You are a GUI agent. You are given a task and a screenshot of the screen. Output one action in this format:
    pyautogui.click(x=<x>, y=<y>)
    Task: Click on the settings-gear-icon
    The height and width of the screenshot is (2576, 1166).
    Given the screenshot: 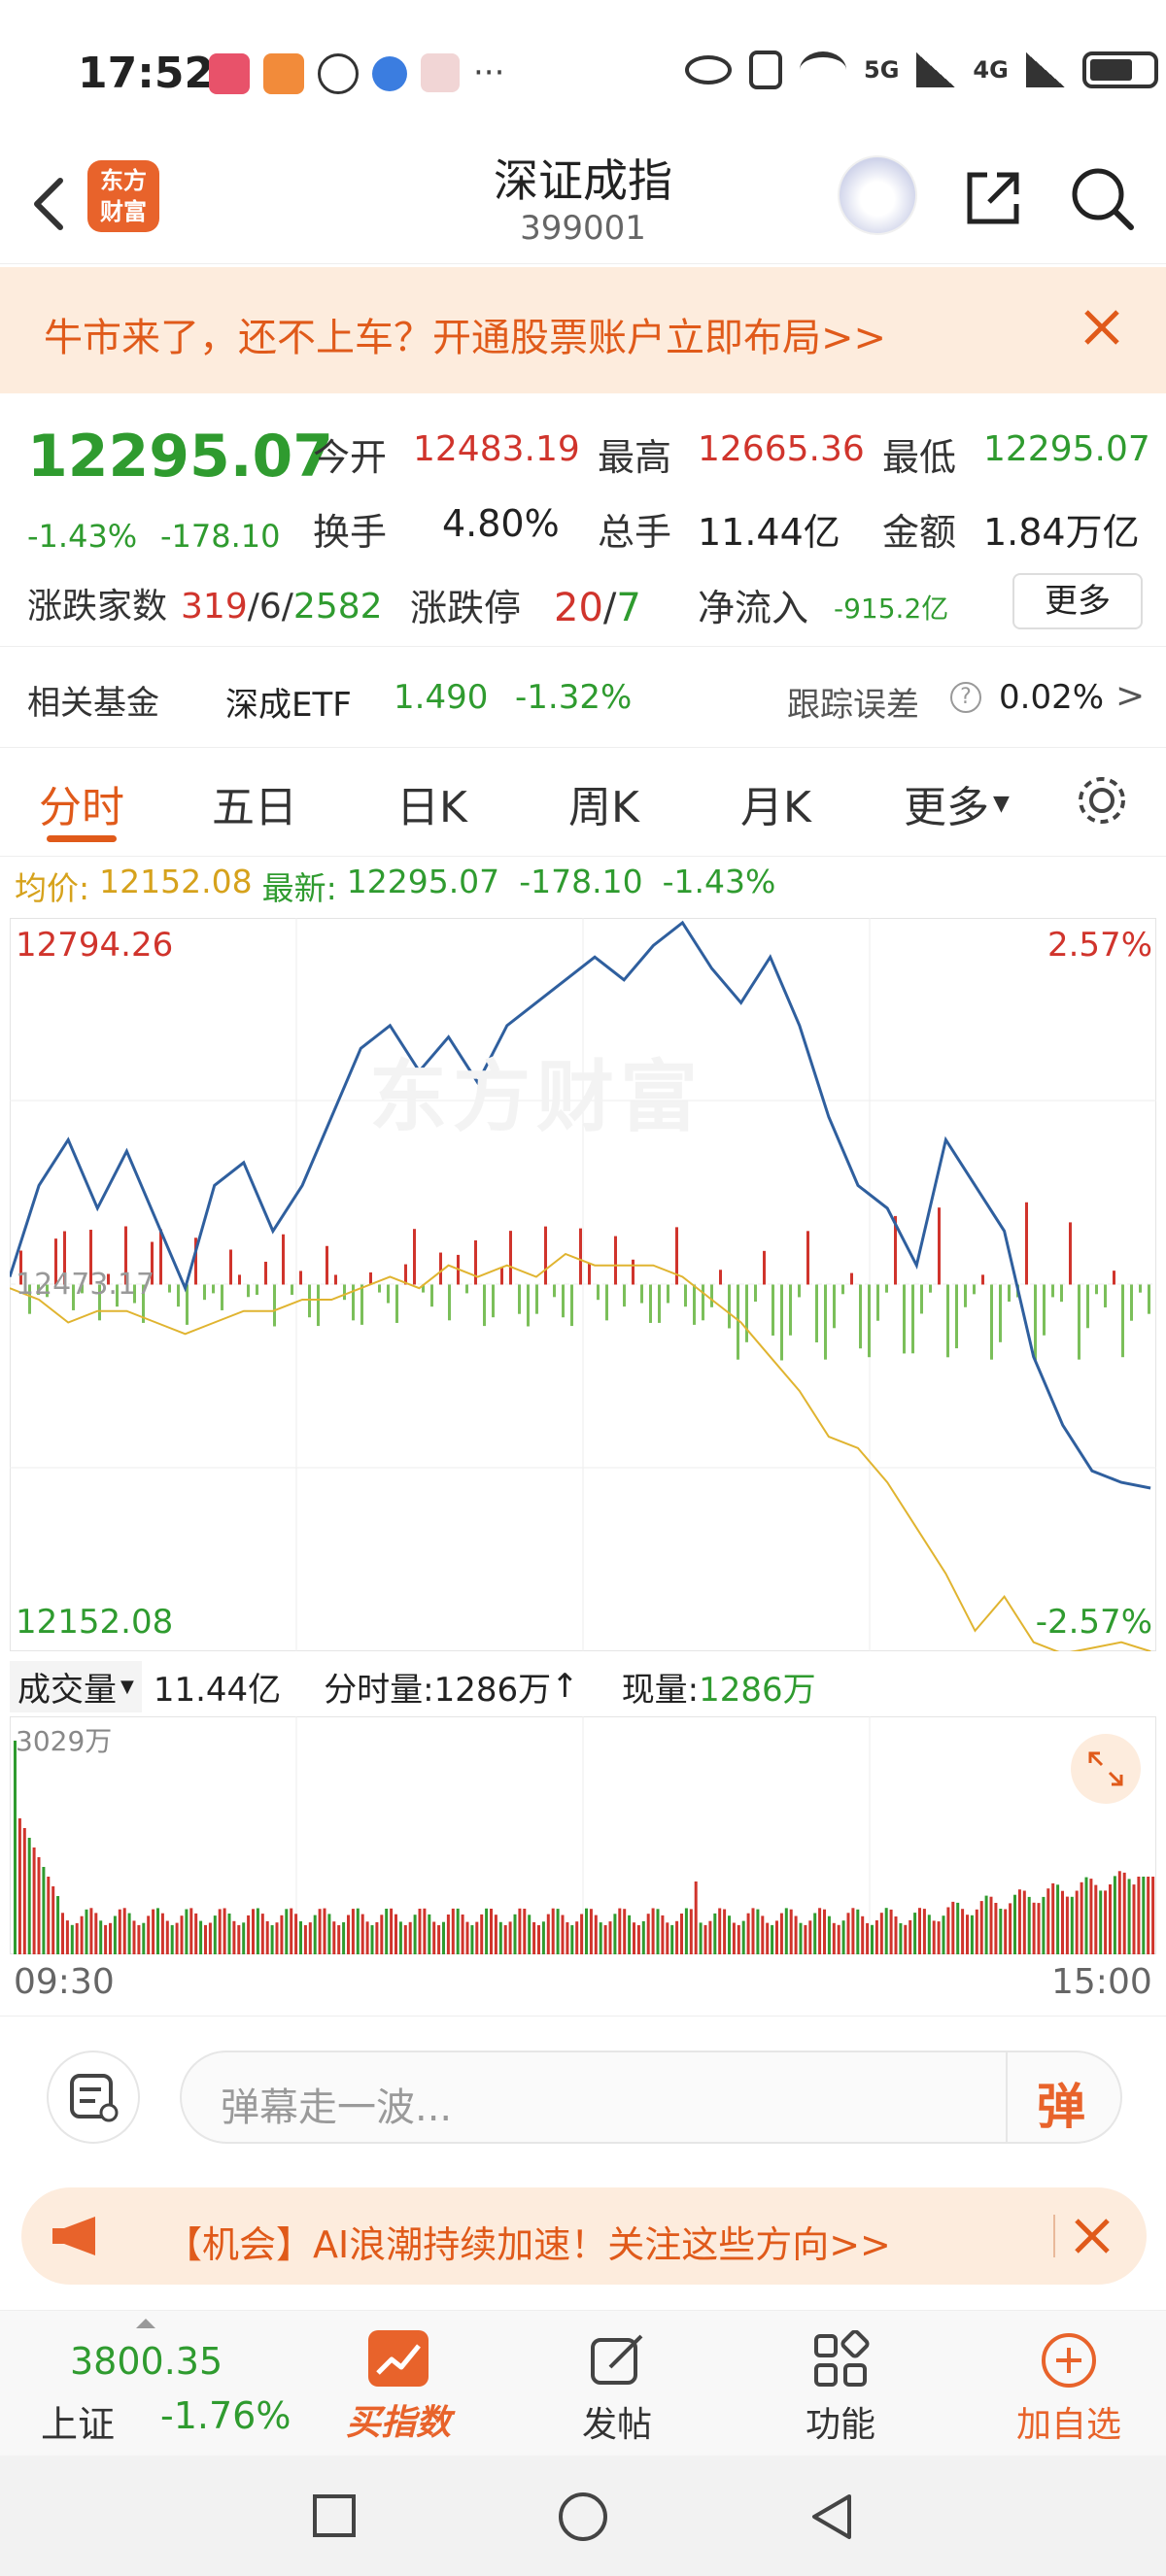 What is the action you would take?
    pyautogui.click(x=1102, y=800)
    